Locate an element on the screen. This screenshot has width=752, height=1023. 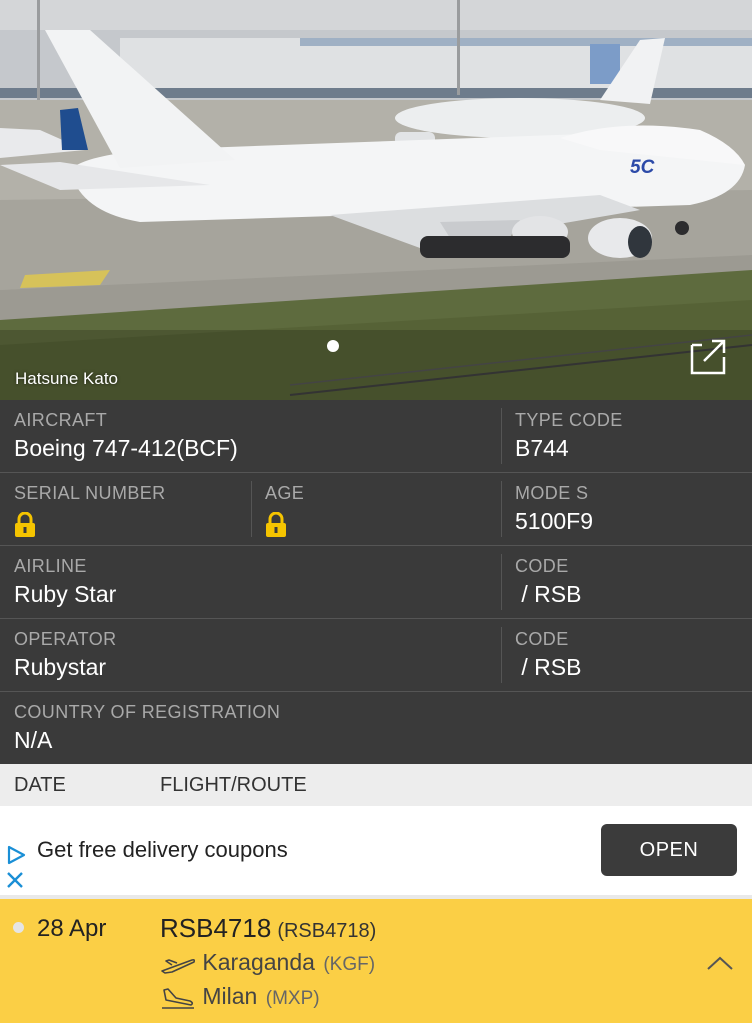
origin-code: (KGF) is located at coordinates (349, 964).